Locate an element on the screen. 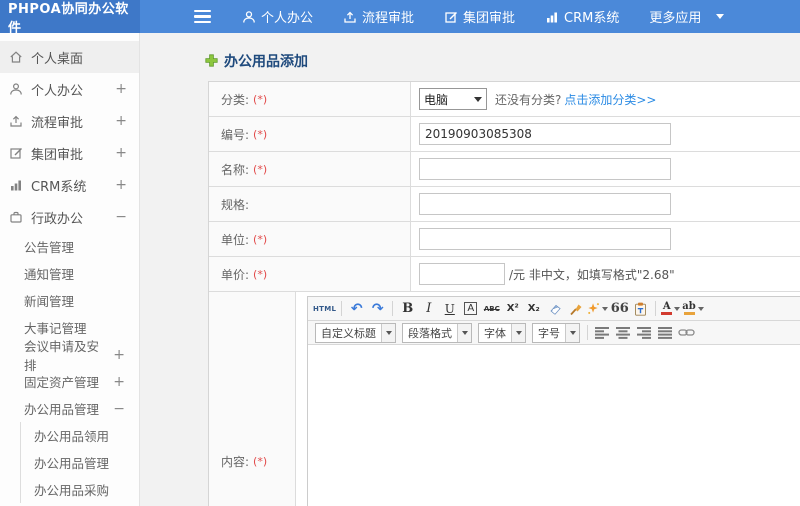 The image size is (800, 506). code-label: 编号: (*) is located at coordinates (310, 134).